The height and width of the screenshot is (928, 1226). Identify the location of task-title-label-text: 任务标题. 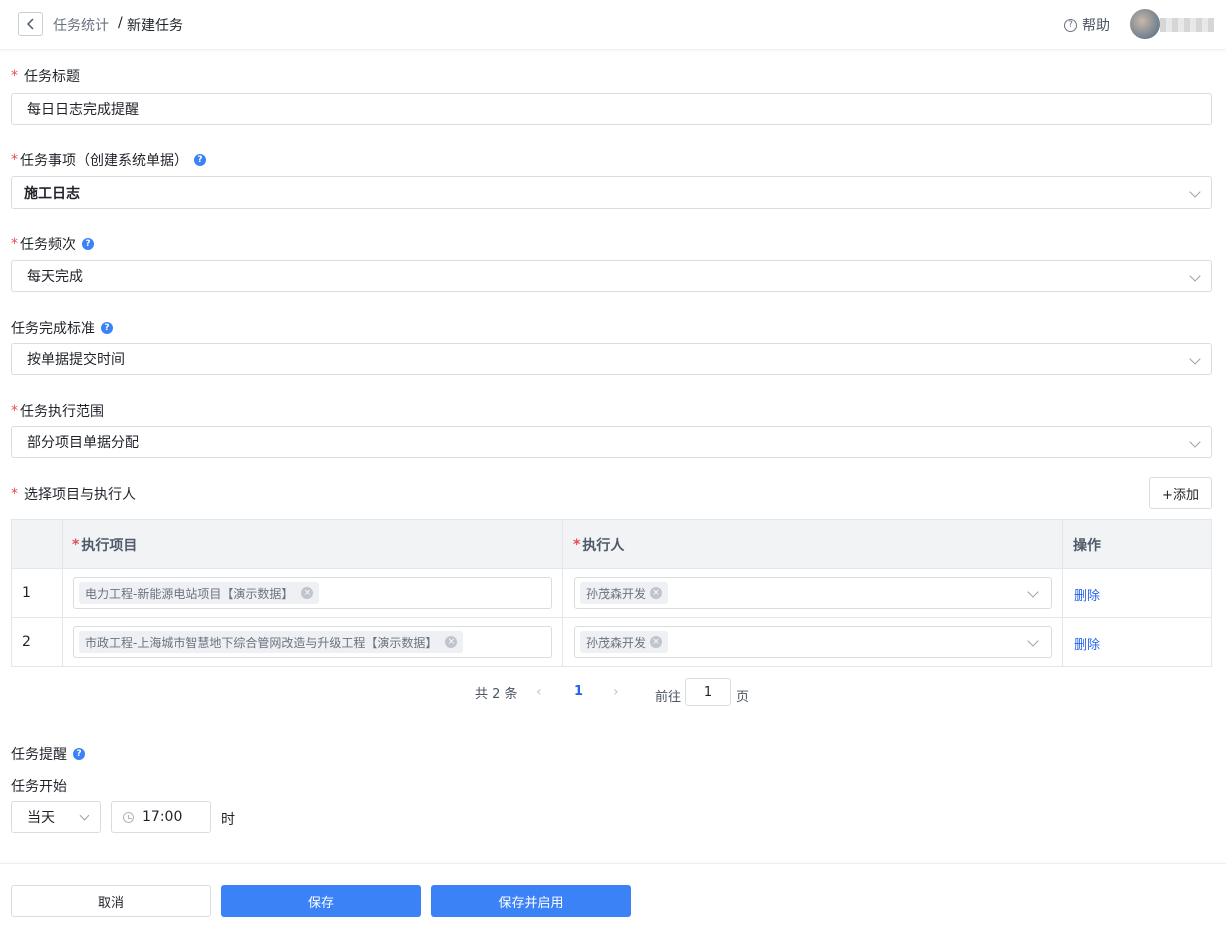
(52, 77).